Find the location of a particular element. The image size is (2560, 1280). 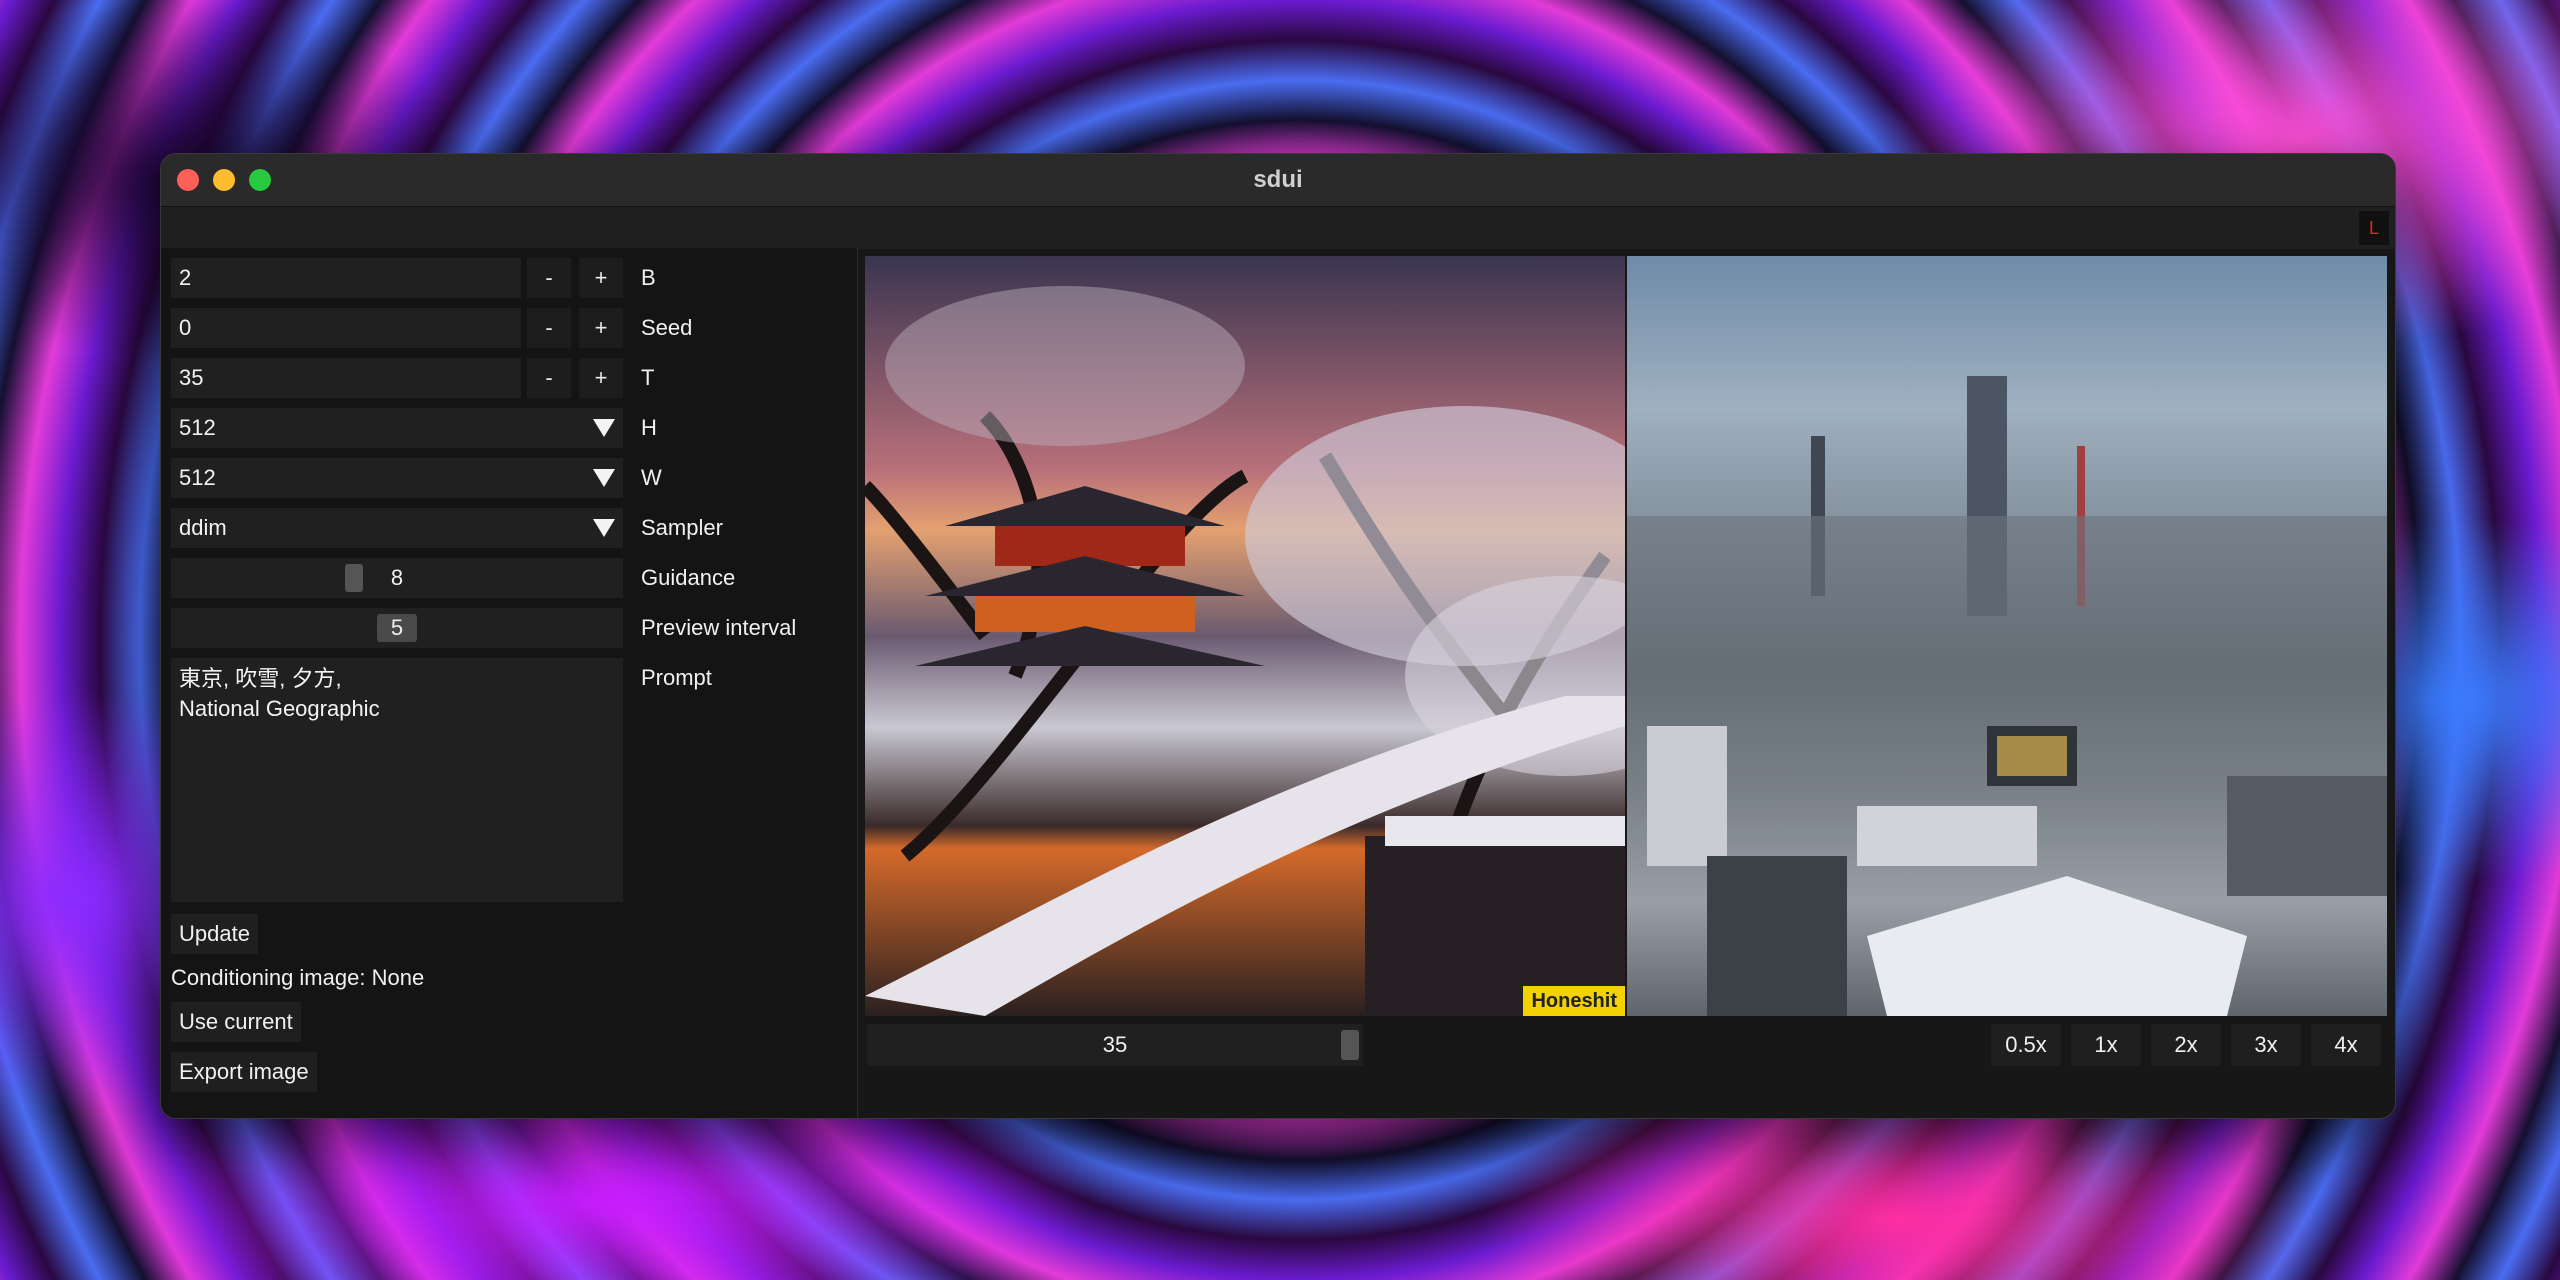

zoom-2x-button: 2x is located at coordinates (2186, 1045).